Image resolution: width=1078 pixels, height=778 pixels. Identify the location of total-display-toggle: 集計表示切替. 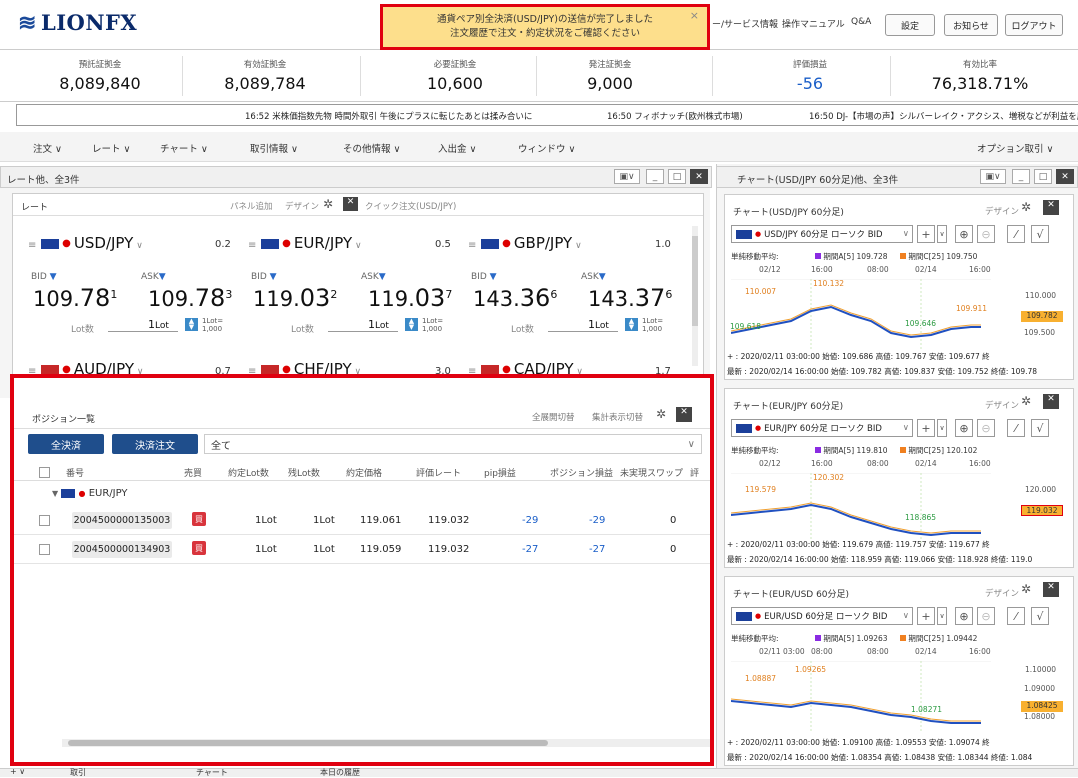
(617, 417).